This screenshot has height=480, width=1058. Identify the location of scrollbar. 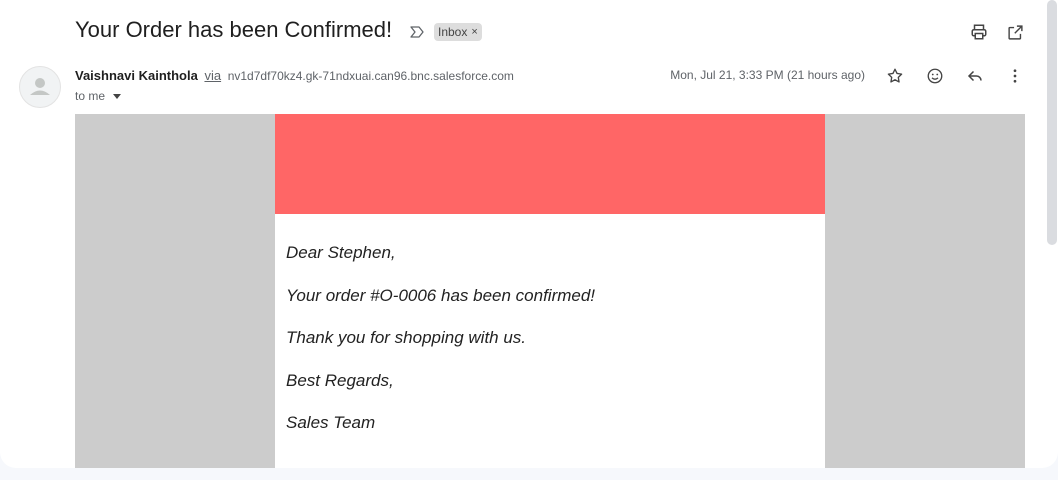
(1052, 122).